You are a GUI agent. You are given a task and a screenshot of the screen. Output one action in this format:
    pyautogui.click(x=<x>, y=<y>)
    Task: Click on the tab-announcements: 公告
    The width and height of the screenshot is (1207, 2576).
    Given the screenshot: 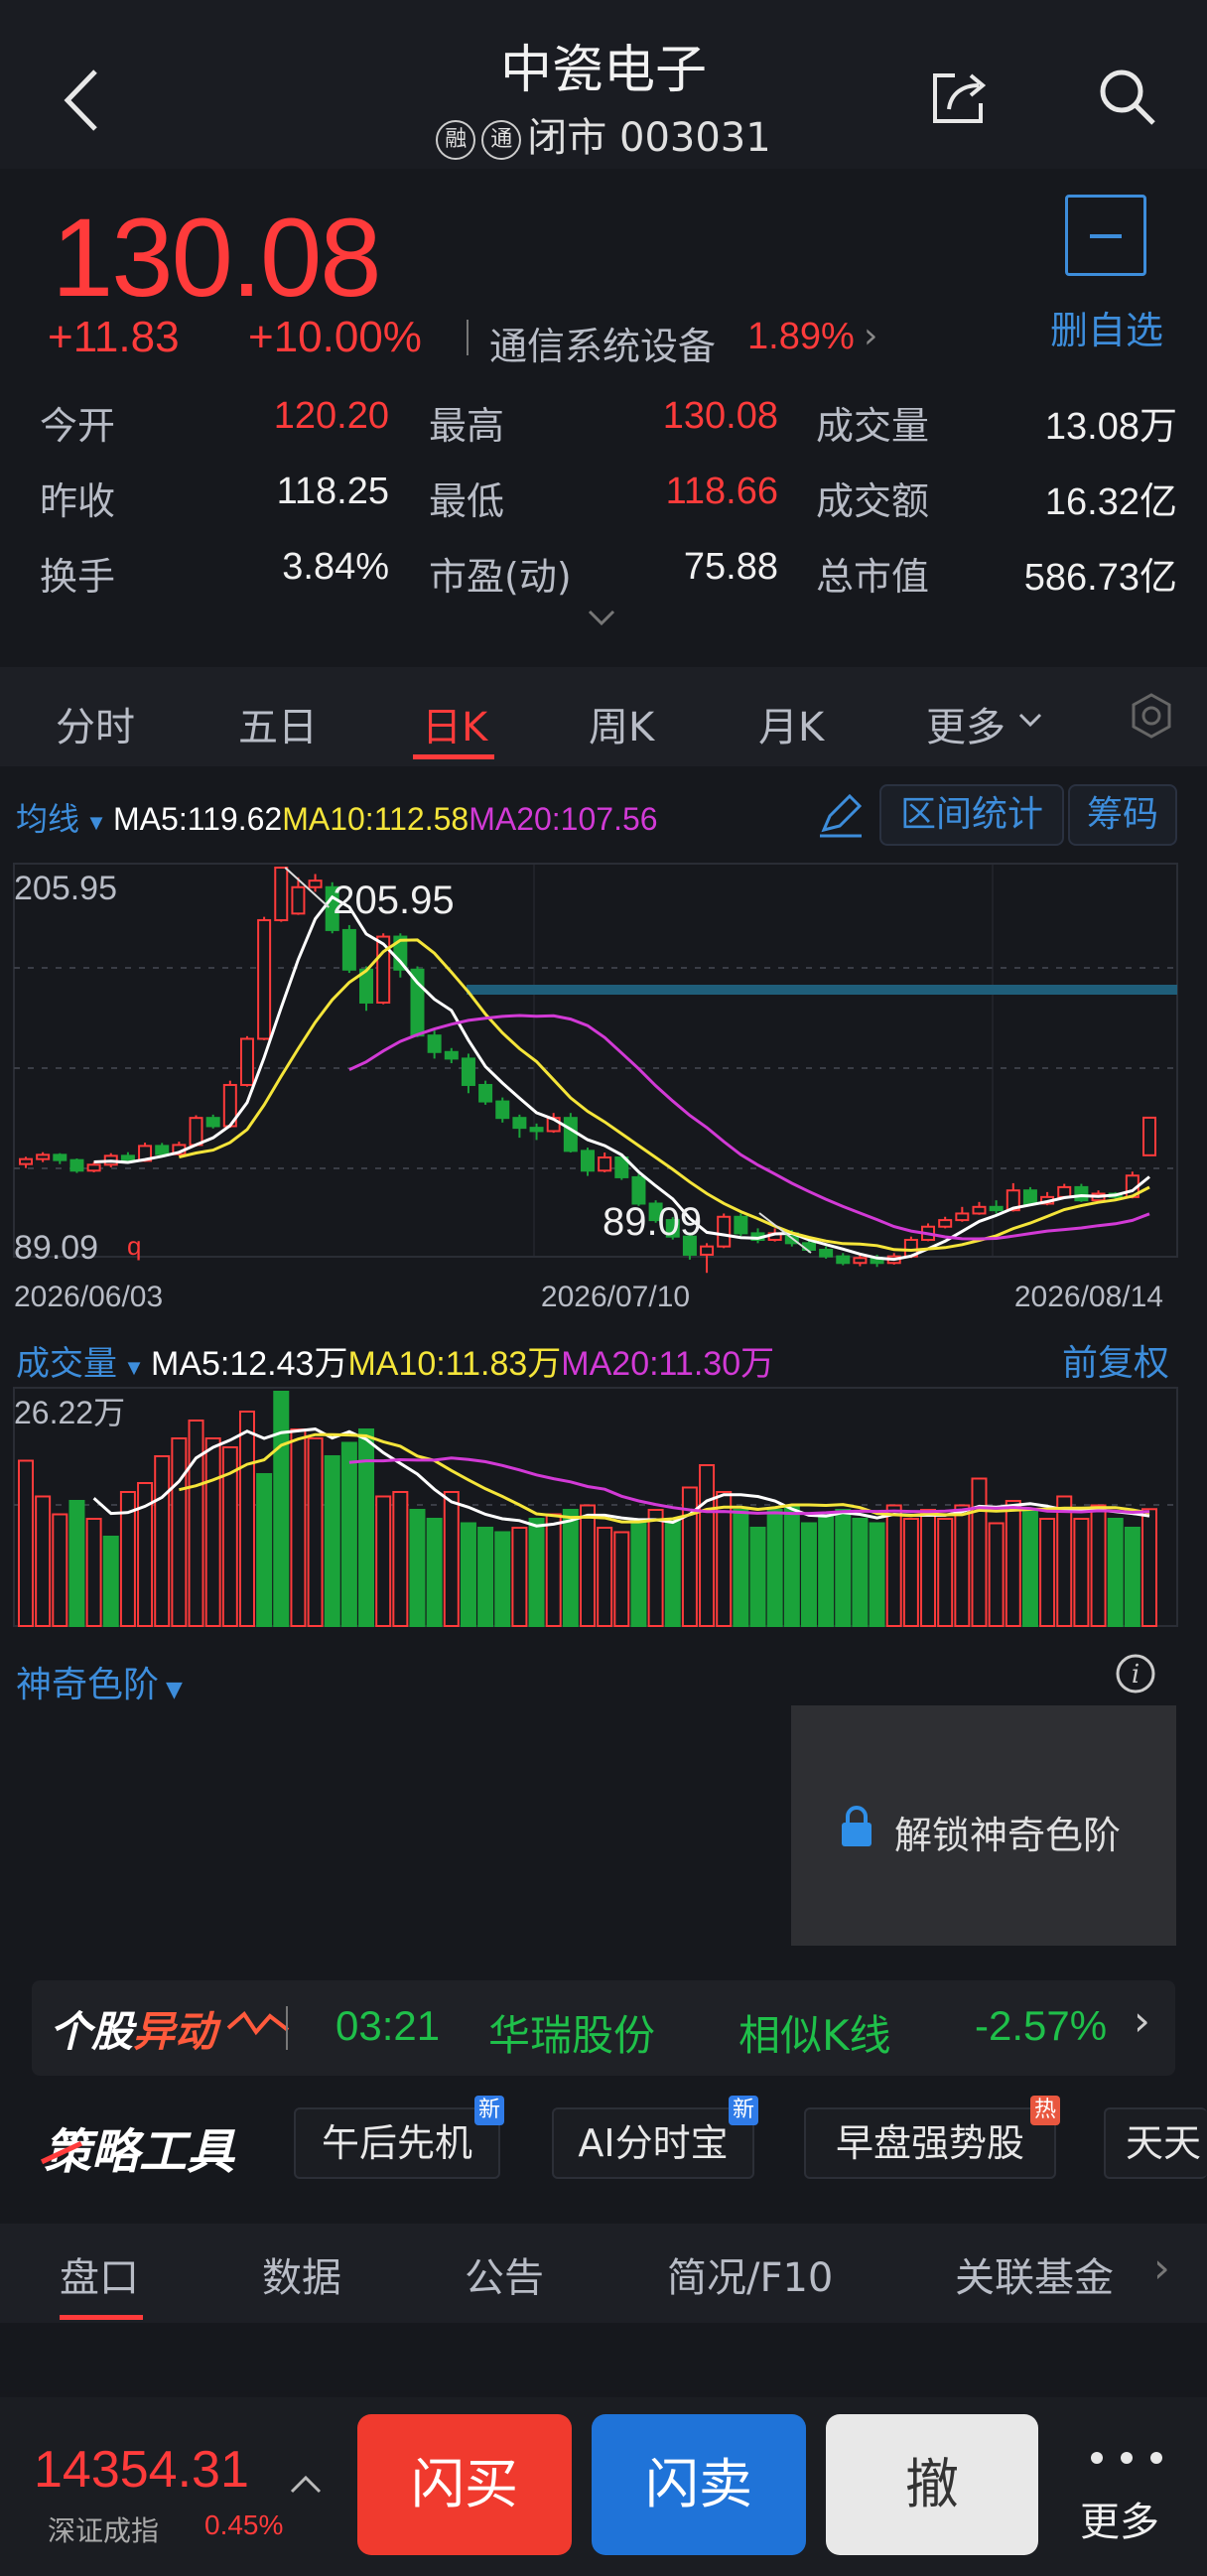 What is the action you would take?
    pyautogui.click(x=505, y=2274)
    